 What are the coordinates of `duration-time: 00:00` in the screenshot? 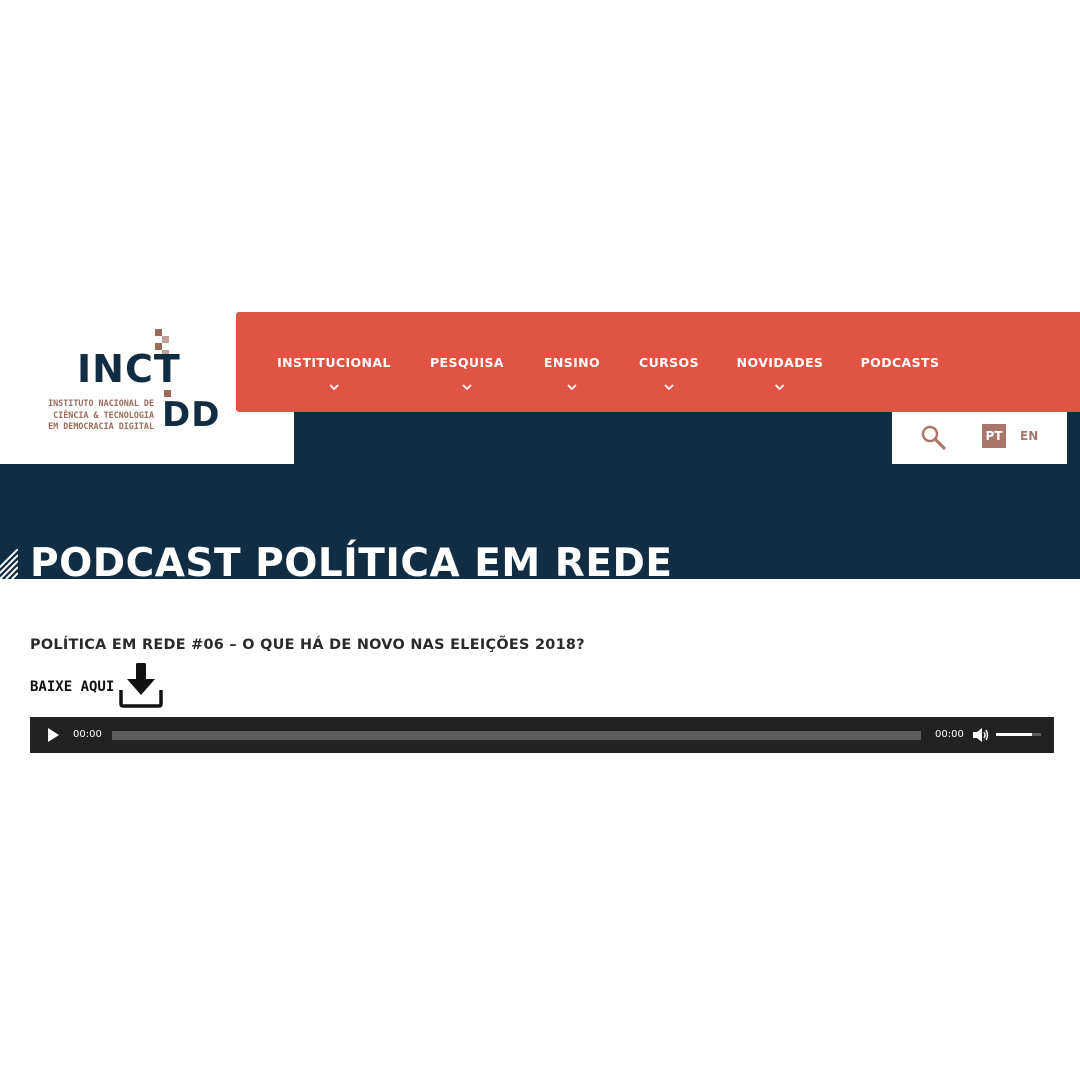 It's located at (949, 734).